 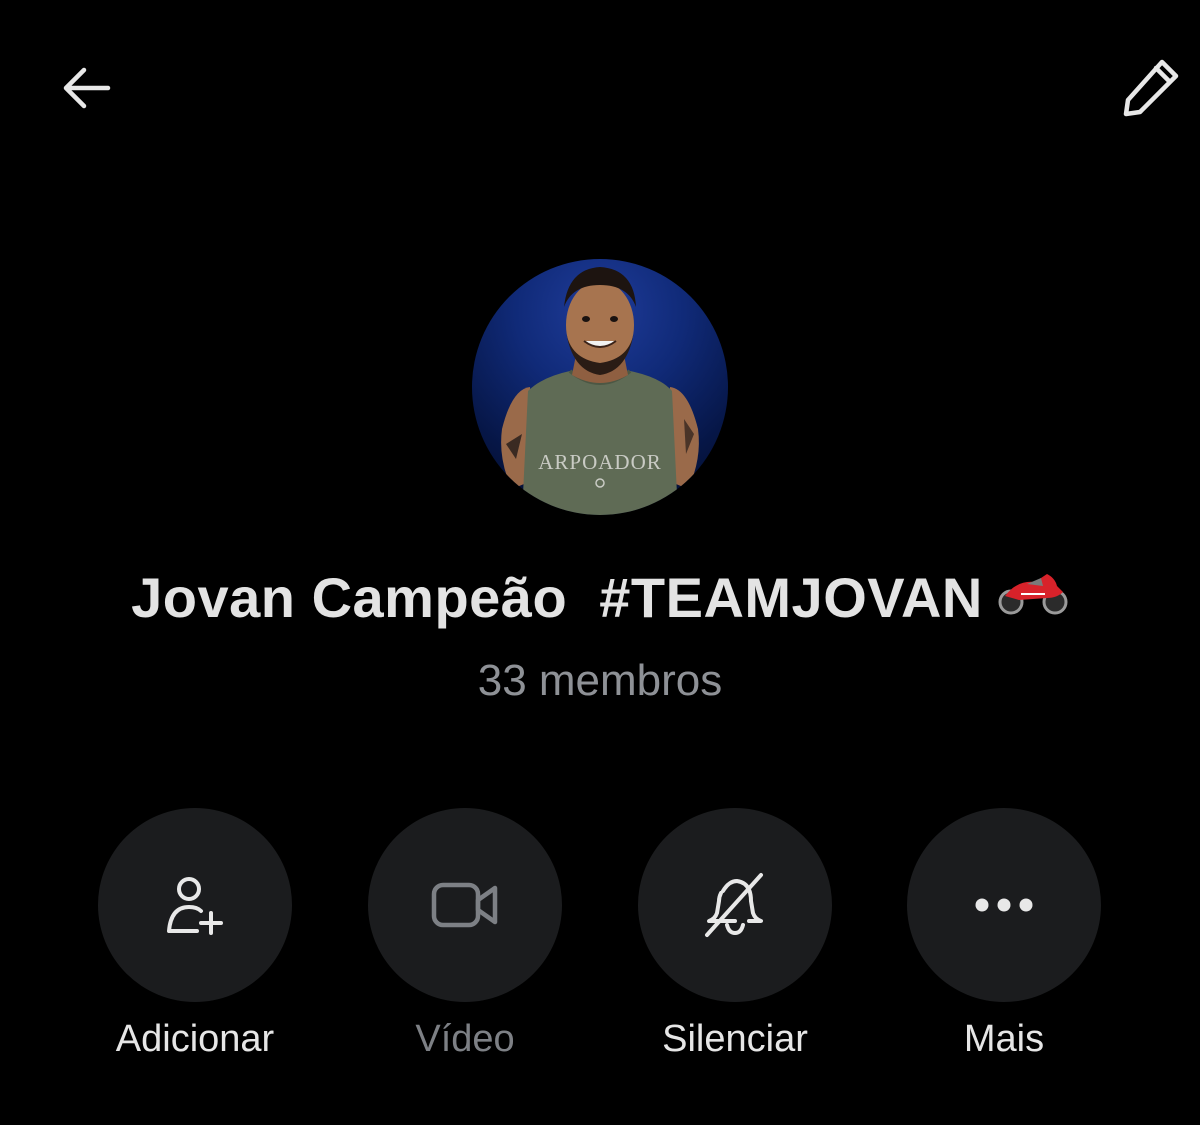 What do you see at coordinates (1033, 596) in the screenshot?
I see `motorcycle-emoji` at bounding box center [1033, 596].